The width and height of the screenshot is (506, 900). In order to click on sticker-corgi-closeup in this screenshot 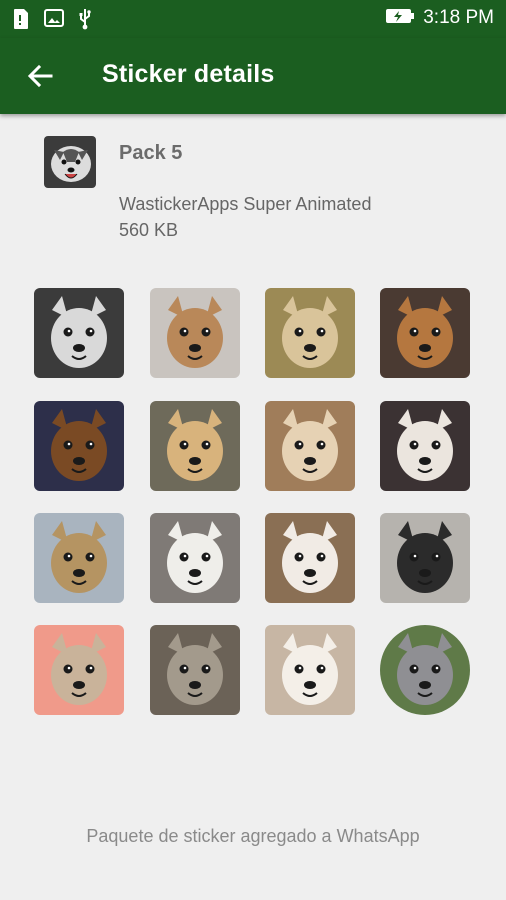, I will do `click(310, 558)`.